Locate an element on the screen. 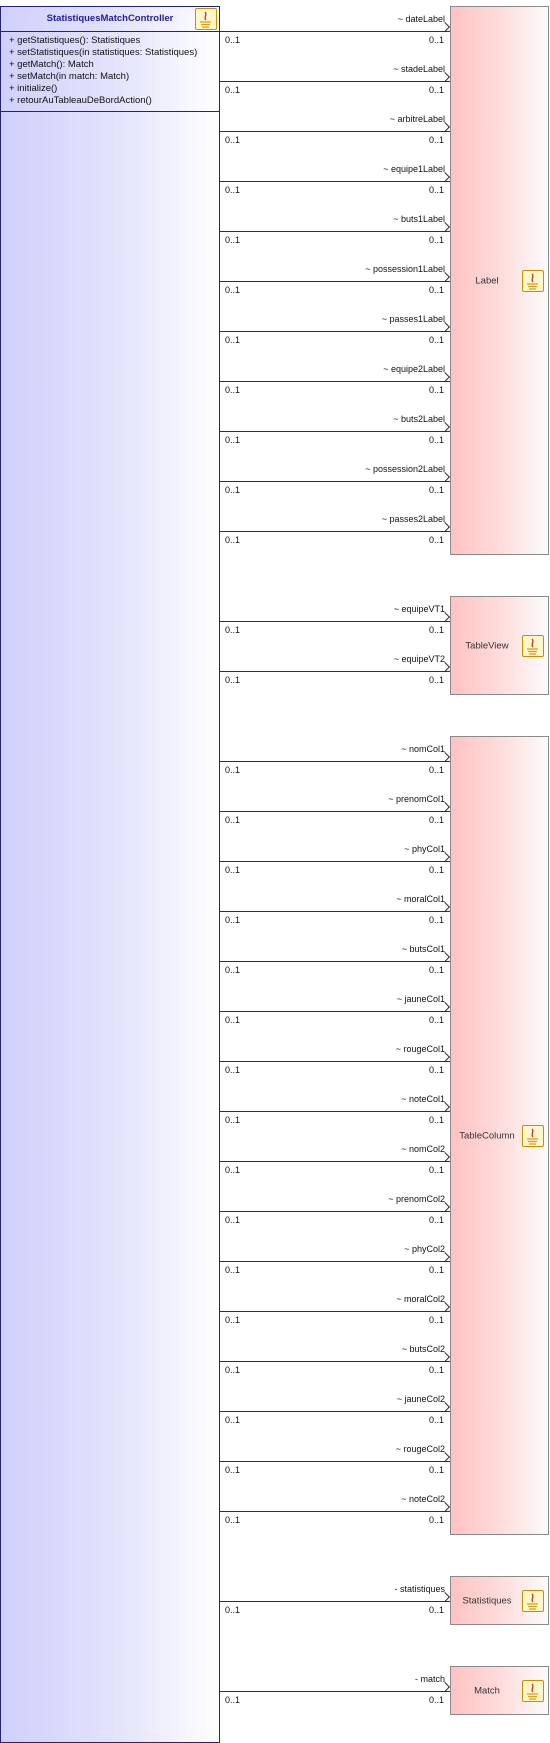  association-role-label: ~ equipeVT1 is located at coordinates (419, 609).